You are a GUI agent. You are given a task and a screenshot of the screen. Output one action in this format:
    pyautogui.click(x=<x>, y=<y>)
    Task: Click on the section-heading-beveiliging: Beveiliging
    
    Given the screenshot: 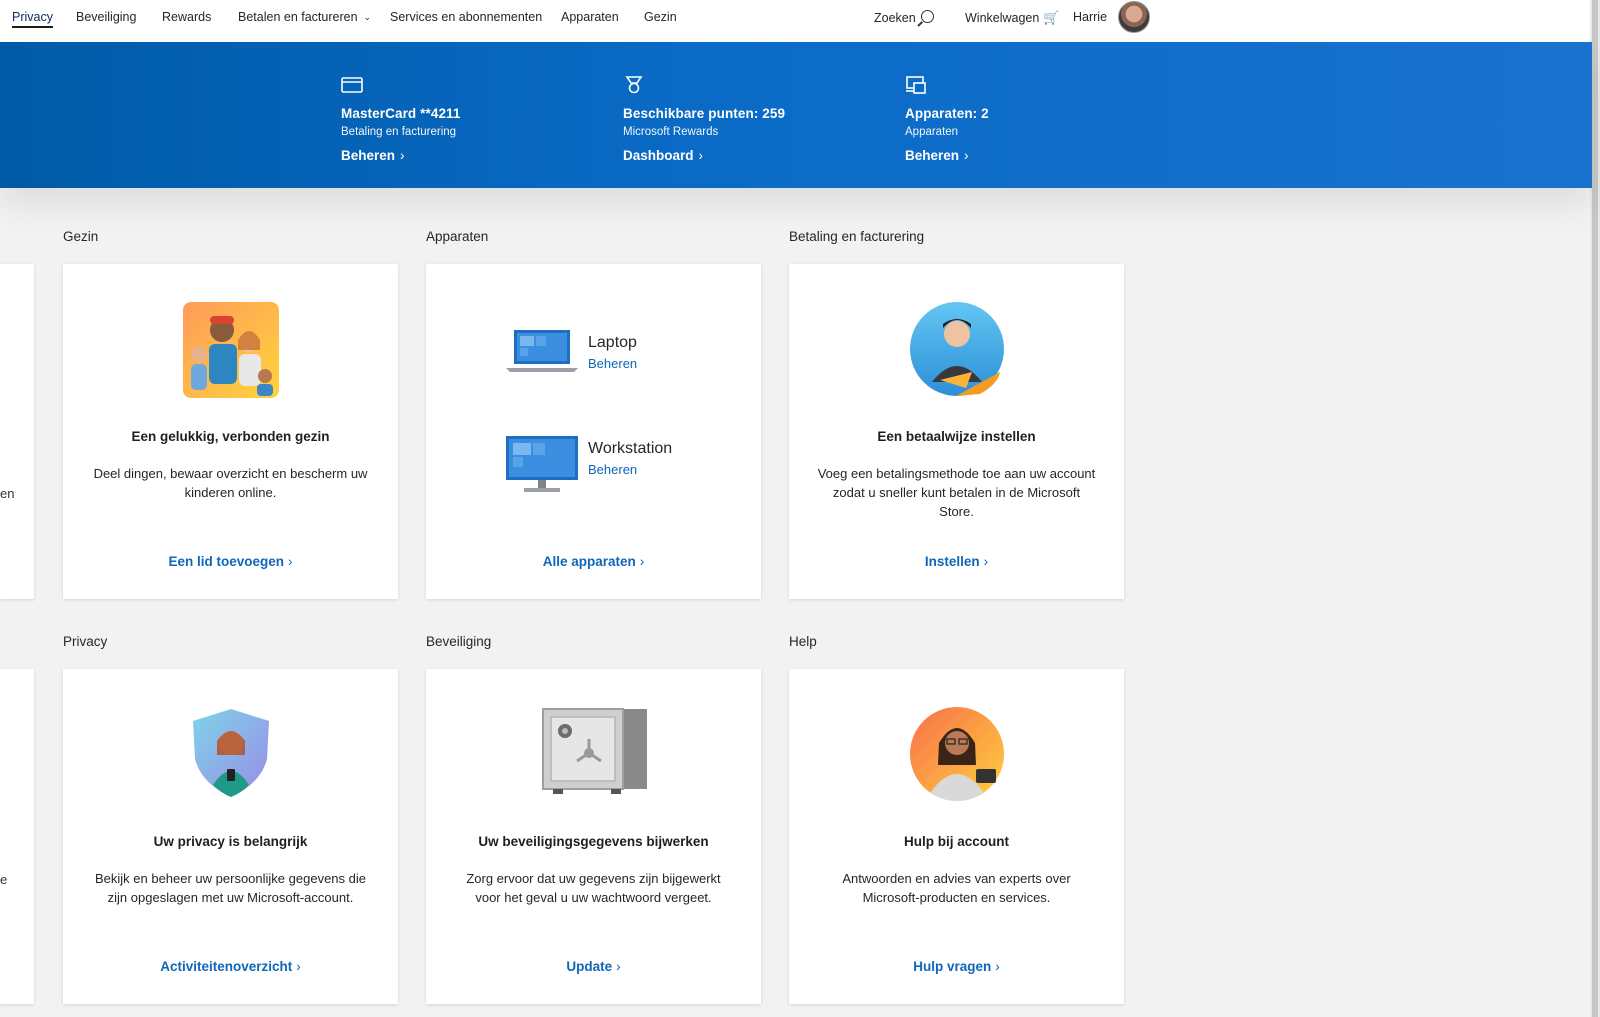 What is the action you would take?
    pyautogui.click(x=459, y=641)
    